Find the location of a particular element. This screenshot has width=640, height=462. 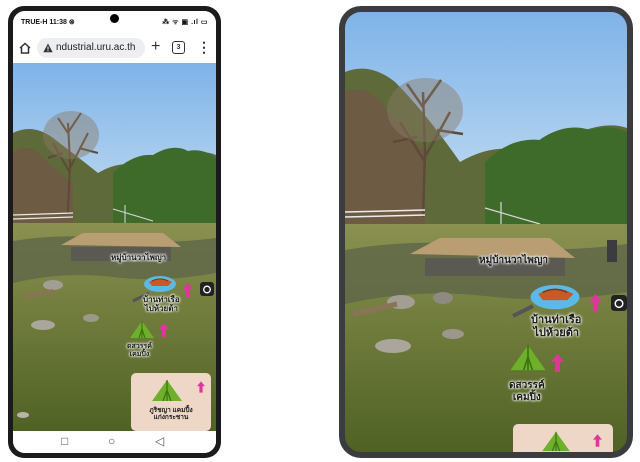

sign-title: ภูริชญา แคมปิ้ง แก่งกระชาน is located at coordinates (171, 414).